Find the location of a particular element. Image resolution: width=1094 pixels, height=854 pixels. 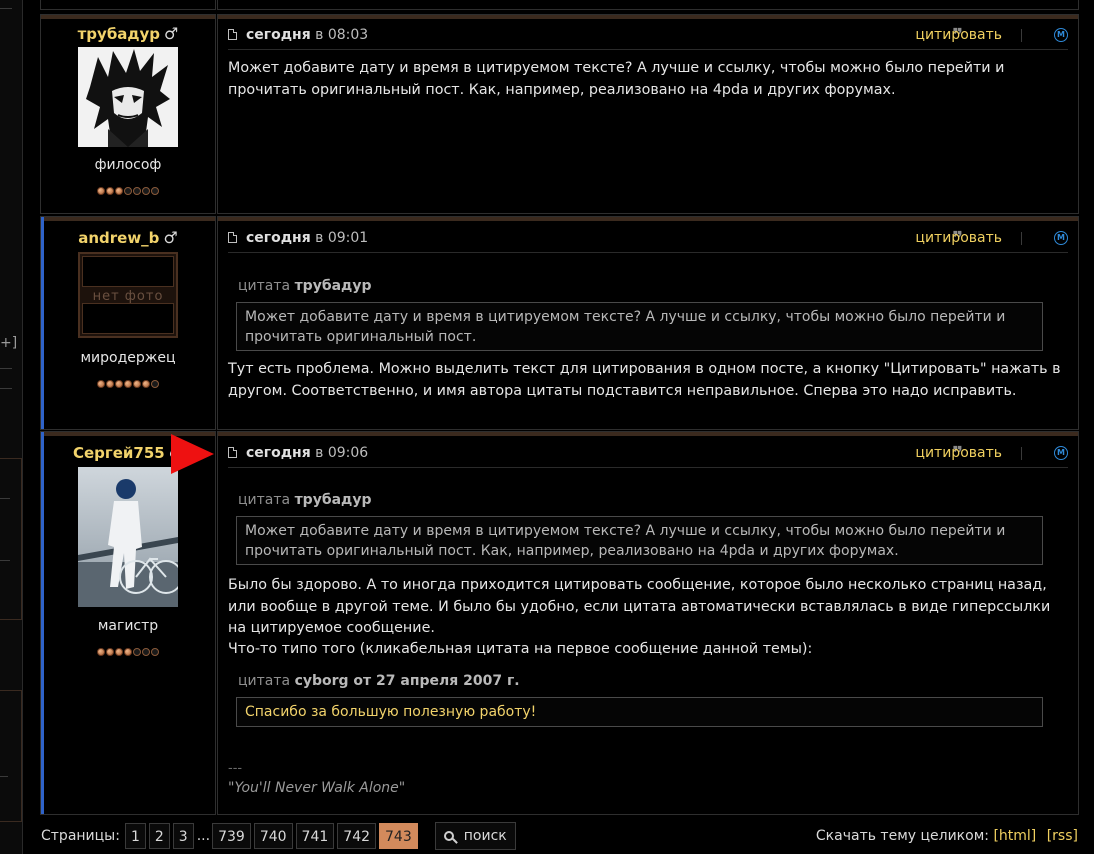

author-rank: магистр is located at coordinates (128, 626).